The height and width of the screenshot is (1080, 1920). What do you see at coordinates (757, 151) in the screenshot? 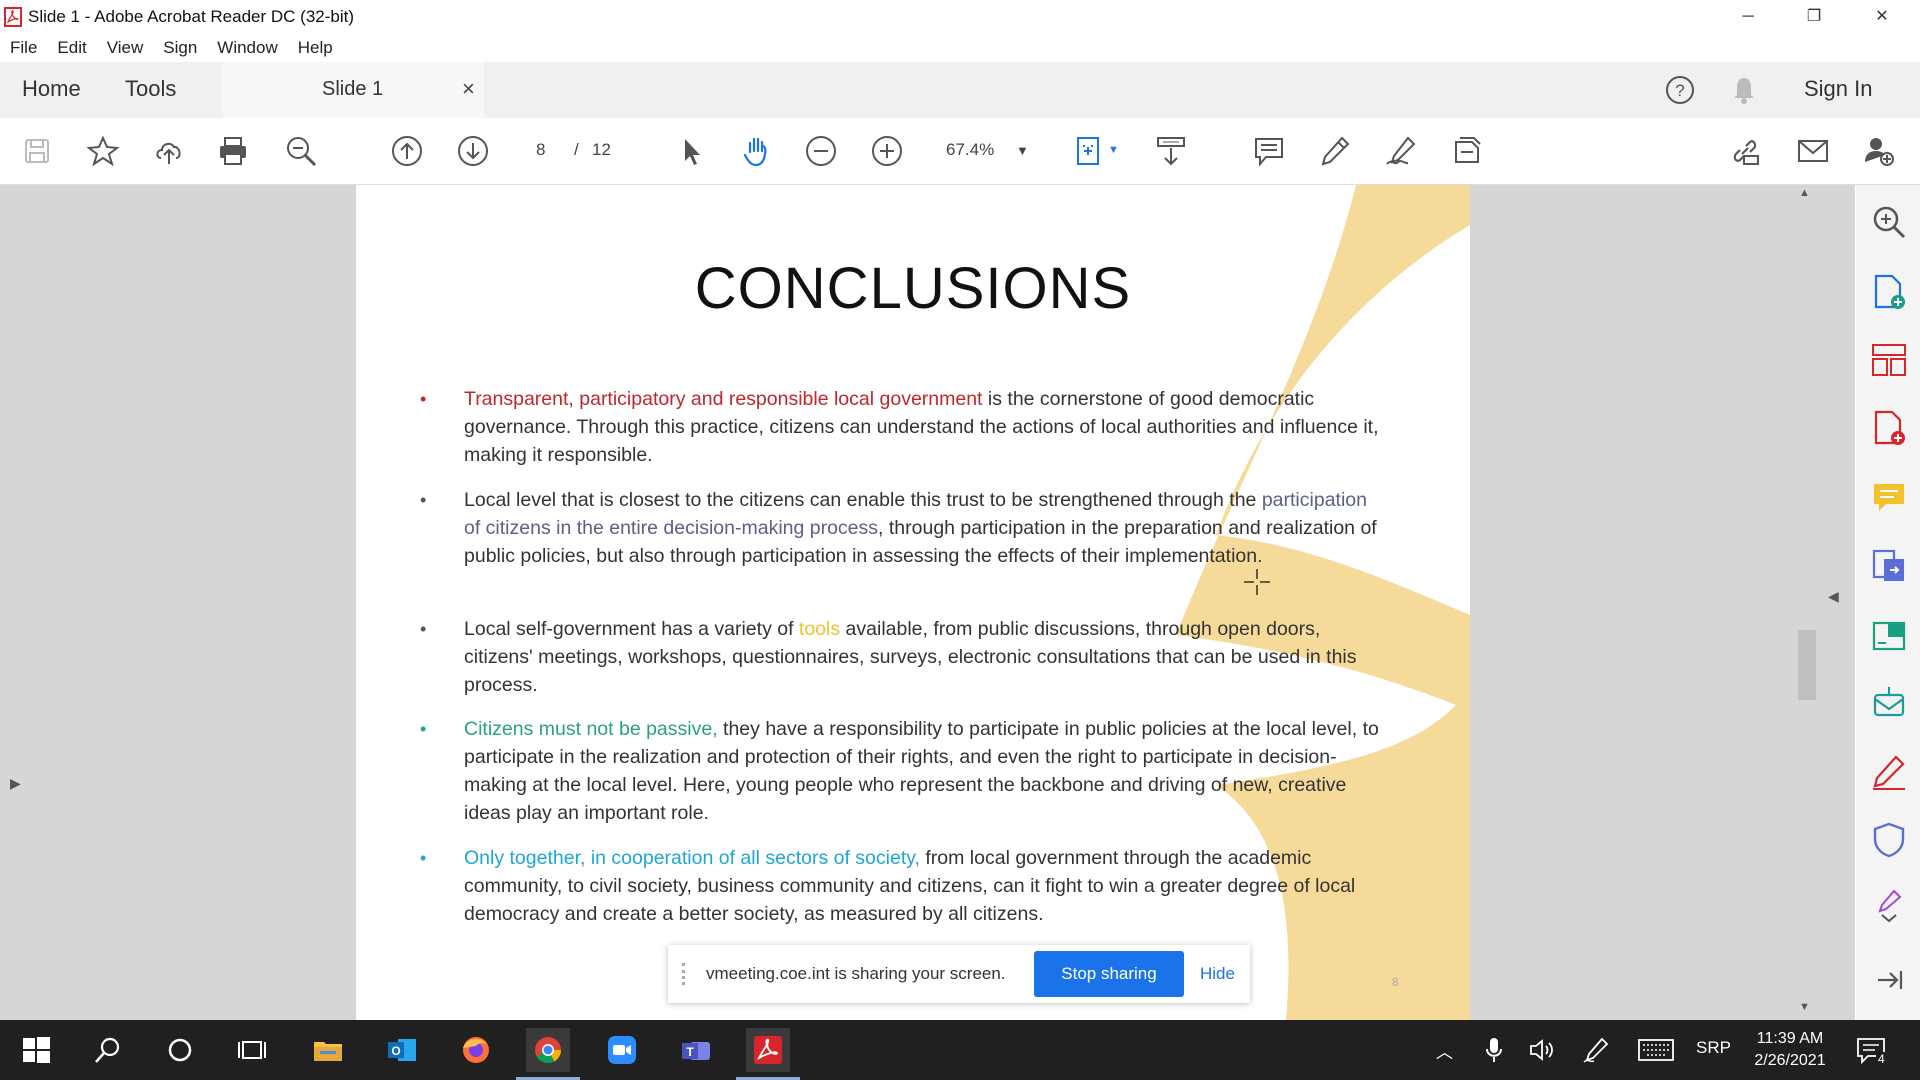
I see `hand-tool-icon` at bounding box center [757, 151].